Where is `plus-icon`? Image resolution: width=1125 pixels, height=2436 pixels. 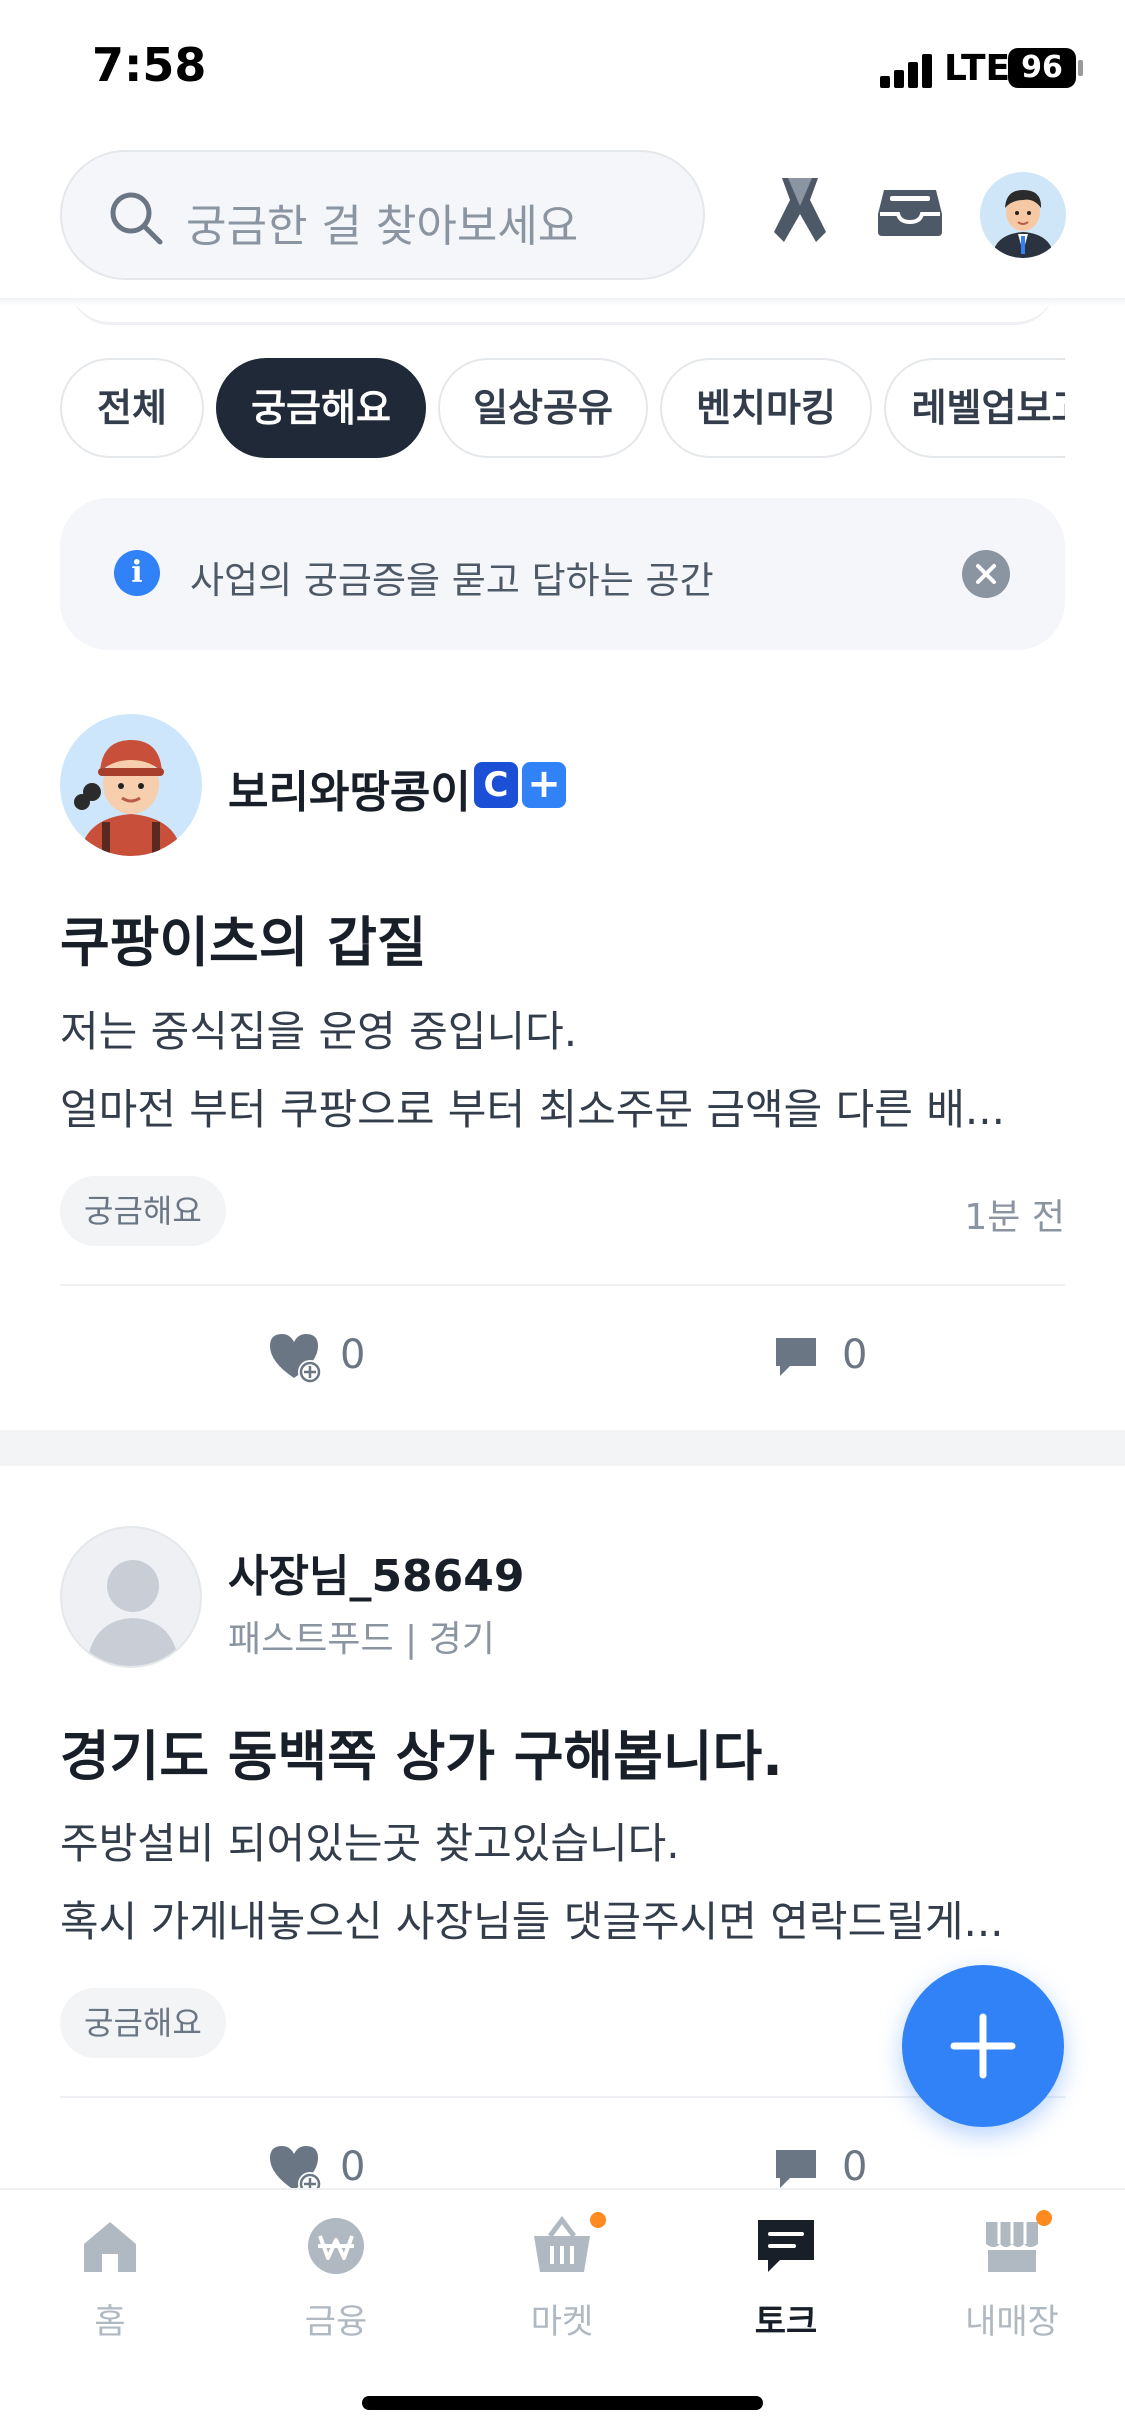 plus-icon is located at coordinates (983, 2046).